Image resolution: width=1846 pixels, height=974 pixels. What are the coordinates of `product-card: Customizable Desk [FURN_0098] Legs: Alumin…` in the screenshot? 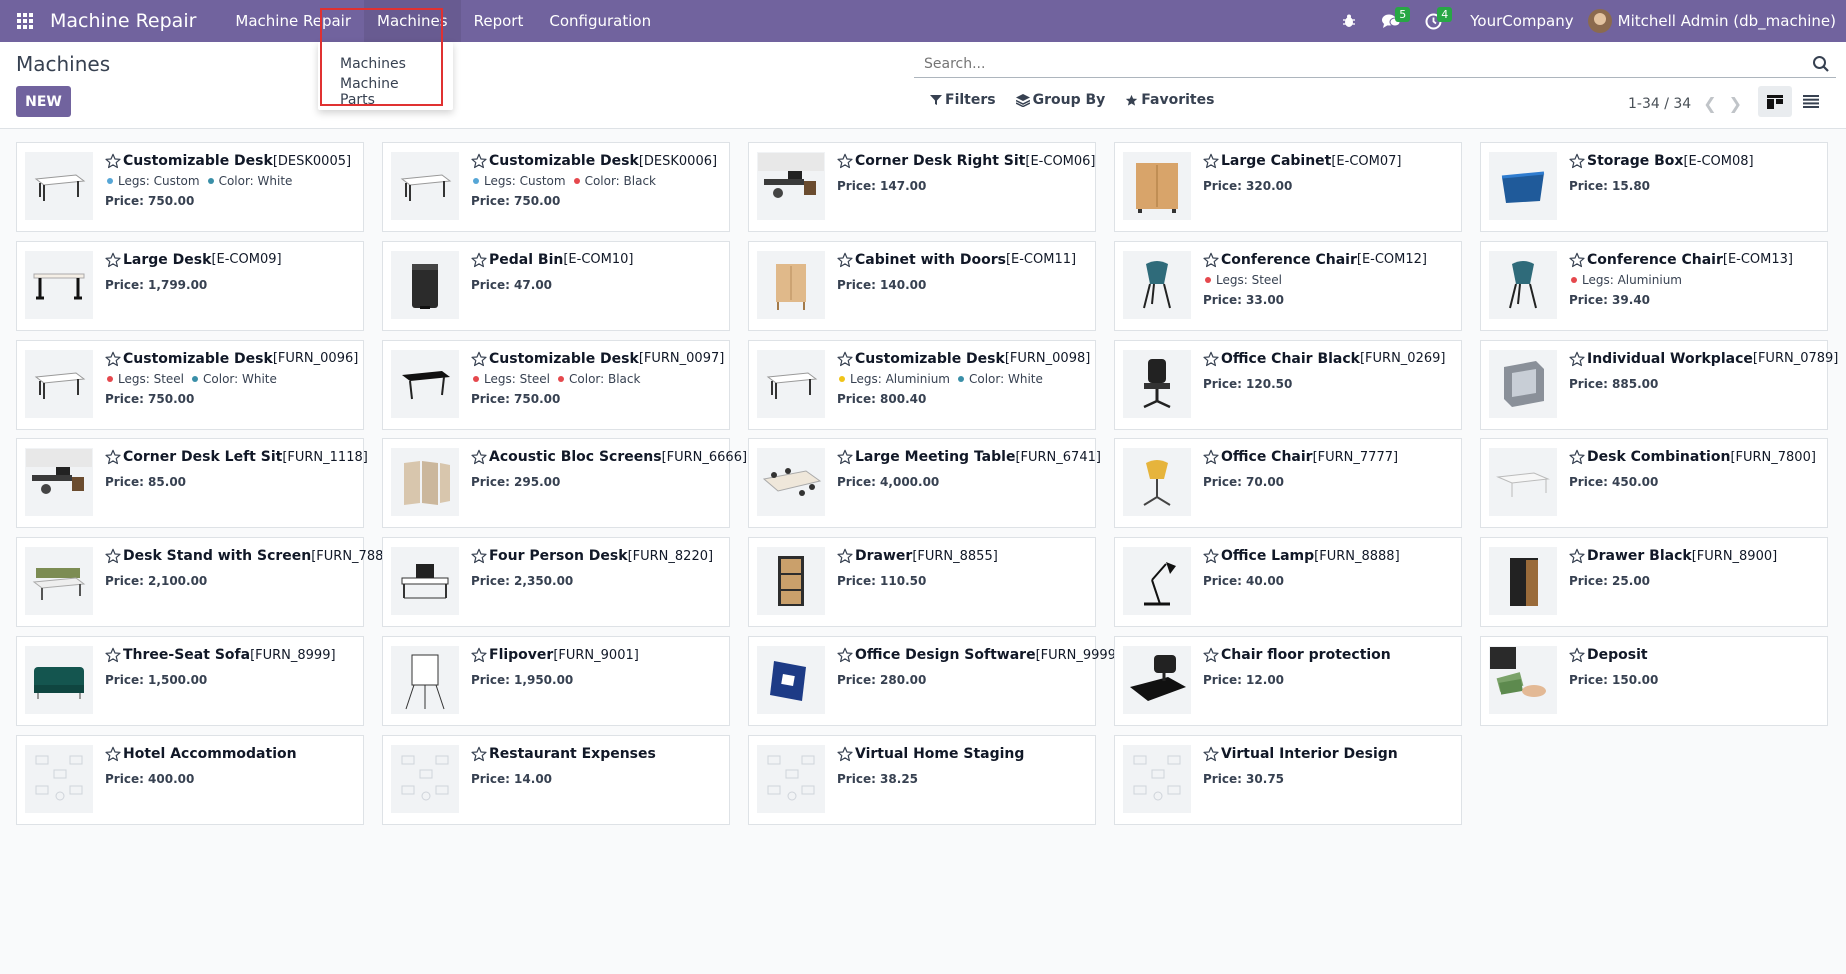 It's located at (922, 384).